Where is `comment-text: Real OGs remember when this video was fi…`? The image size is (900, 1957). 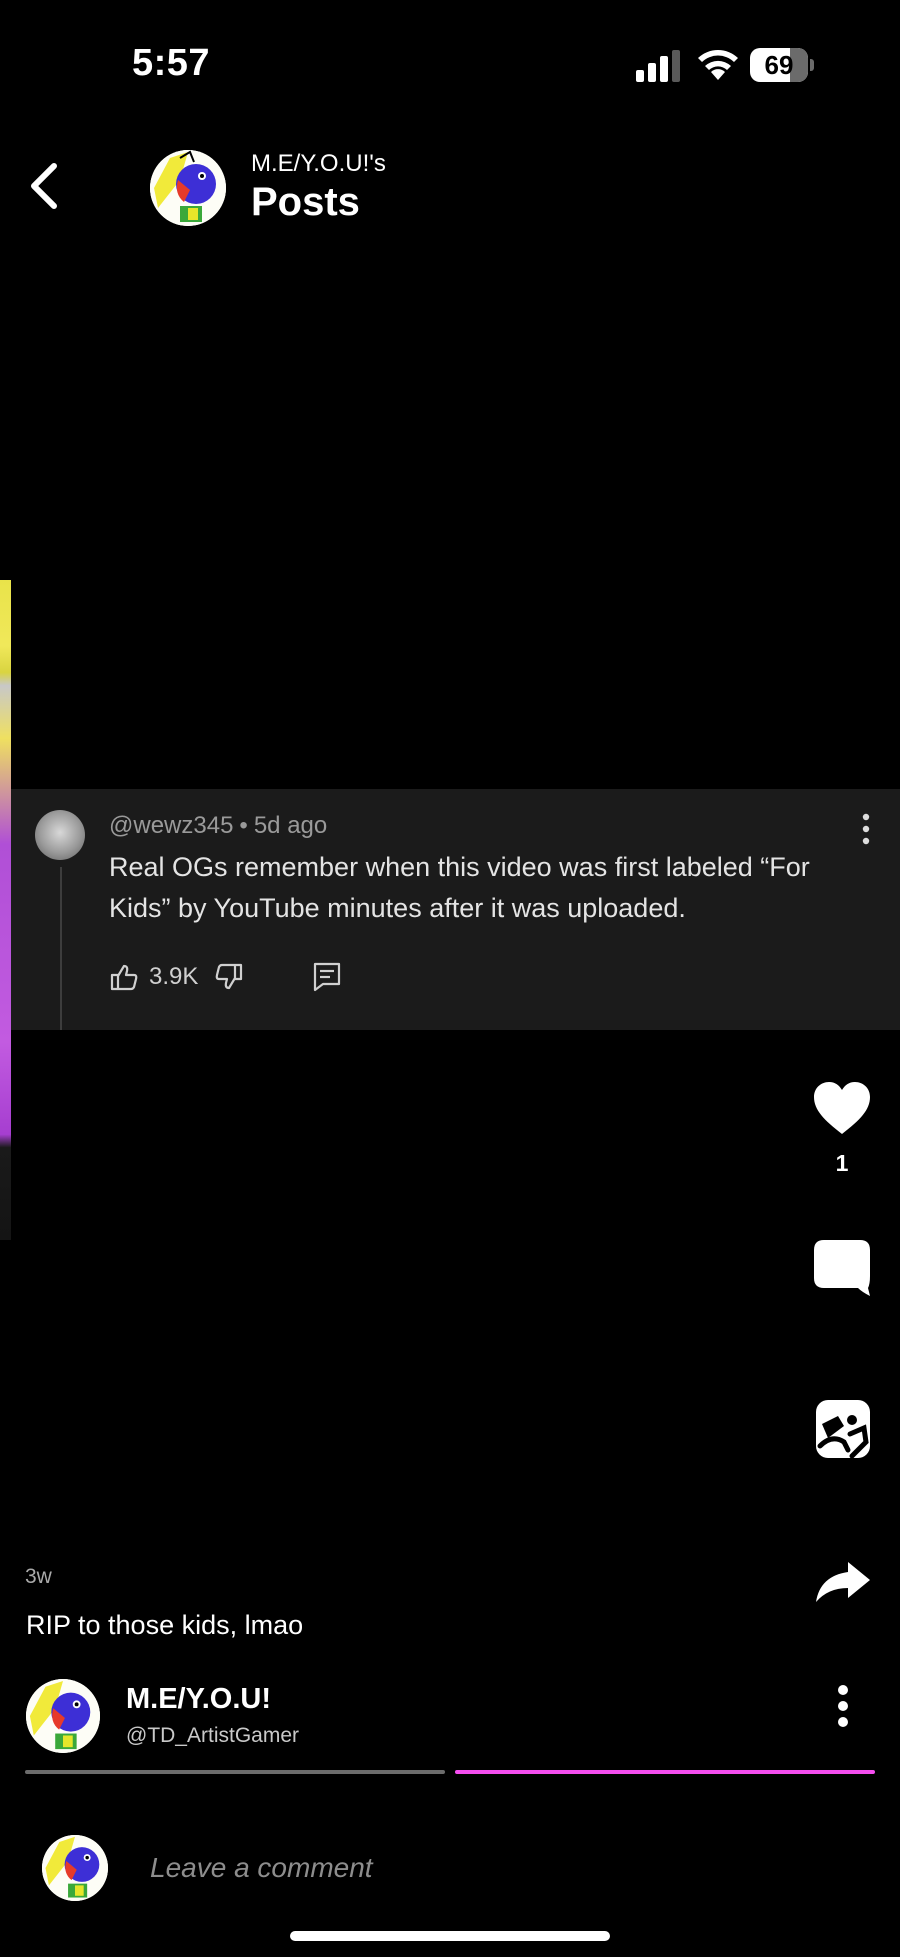 comment-text: Real OGs remember when this video was fi… is located at coordinates (459, 887).